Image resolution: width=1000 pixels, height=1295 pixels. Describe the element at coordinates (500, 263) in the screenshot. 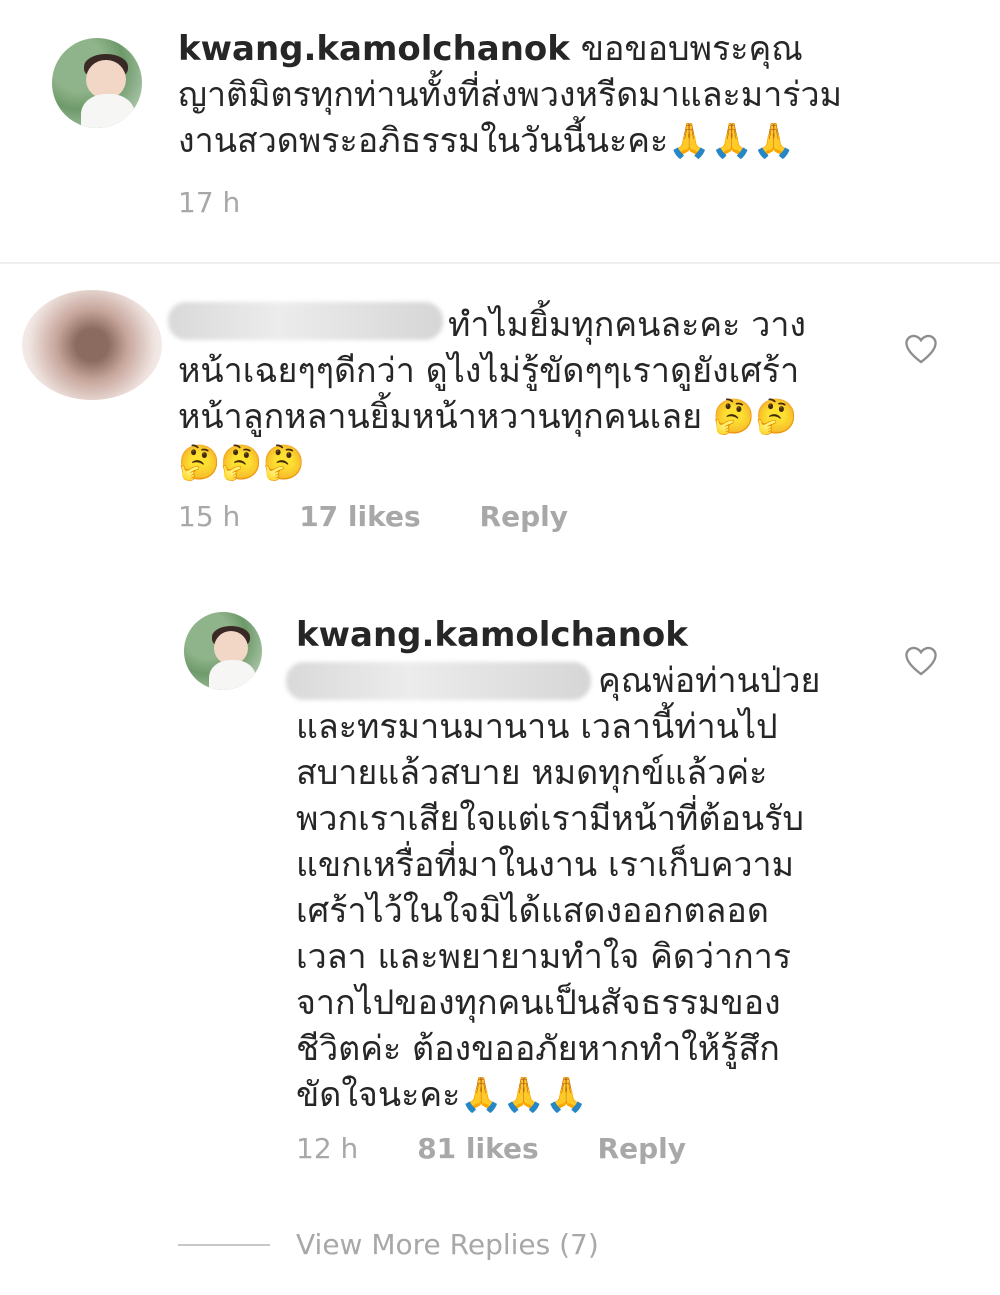

I see `divider` at that location.